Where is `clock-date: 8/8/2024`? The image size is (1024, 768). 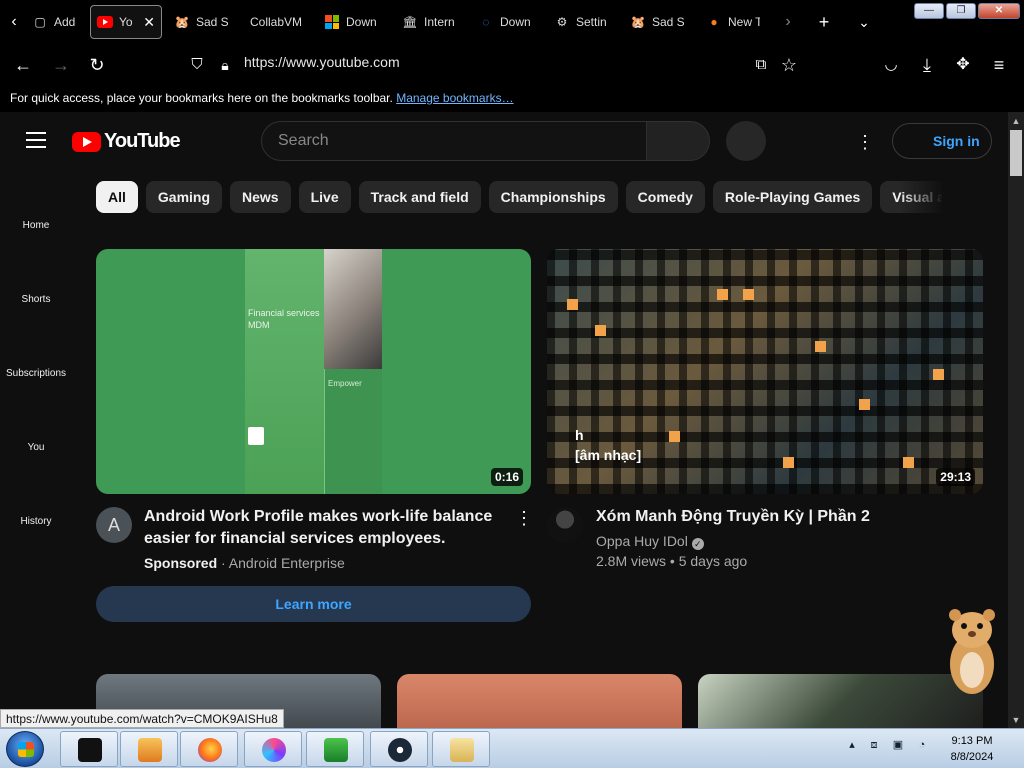 clock-date: 8/8/2024 is located at coordinates (972, 757).